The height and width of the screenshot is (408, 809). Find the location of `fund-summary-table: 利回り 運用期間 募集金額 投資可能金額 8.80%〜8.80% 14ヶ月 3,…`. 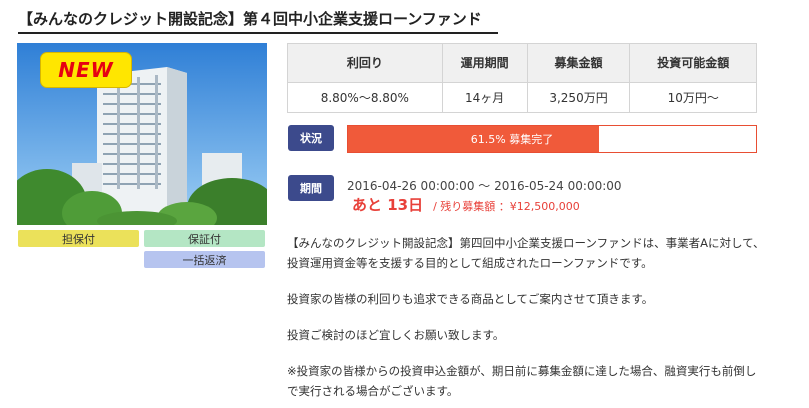

fund-summary-table: 利回り 運用期間 募集金額 投資可能金額 8.80%〜8.80% 14ヶ月 3,… is located at coordinates (522, 78).